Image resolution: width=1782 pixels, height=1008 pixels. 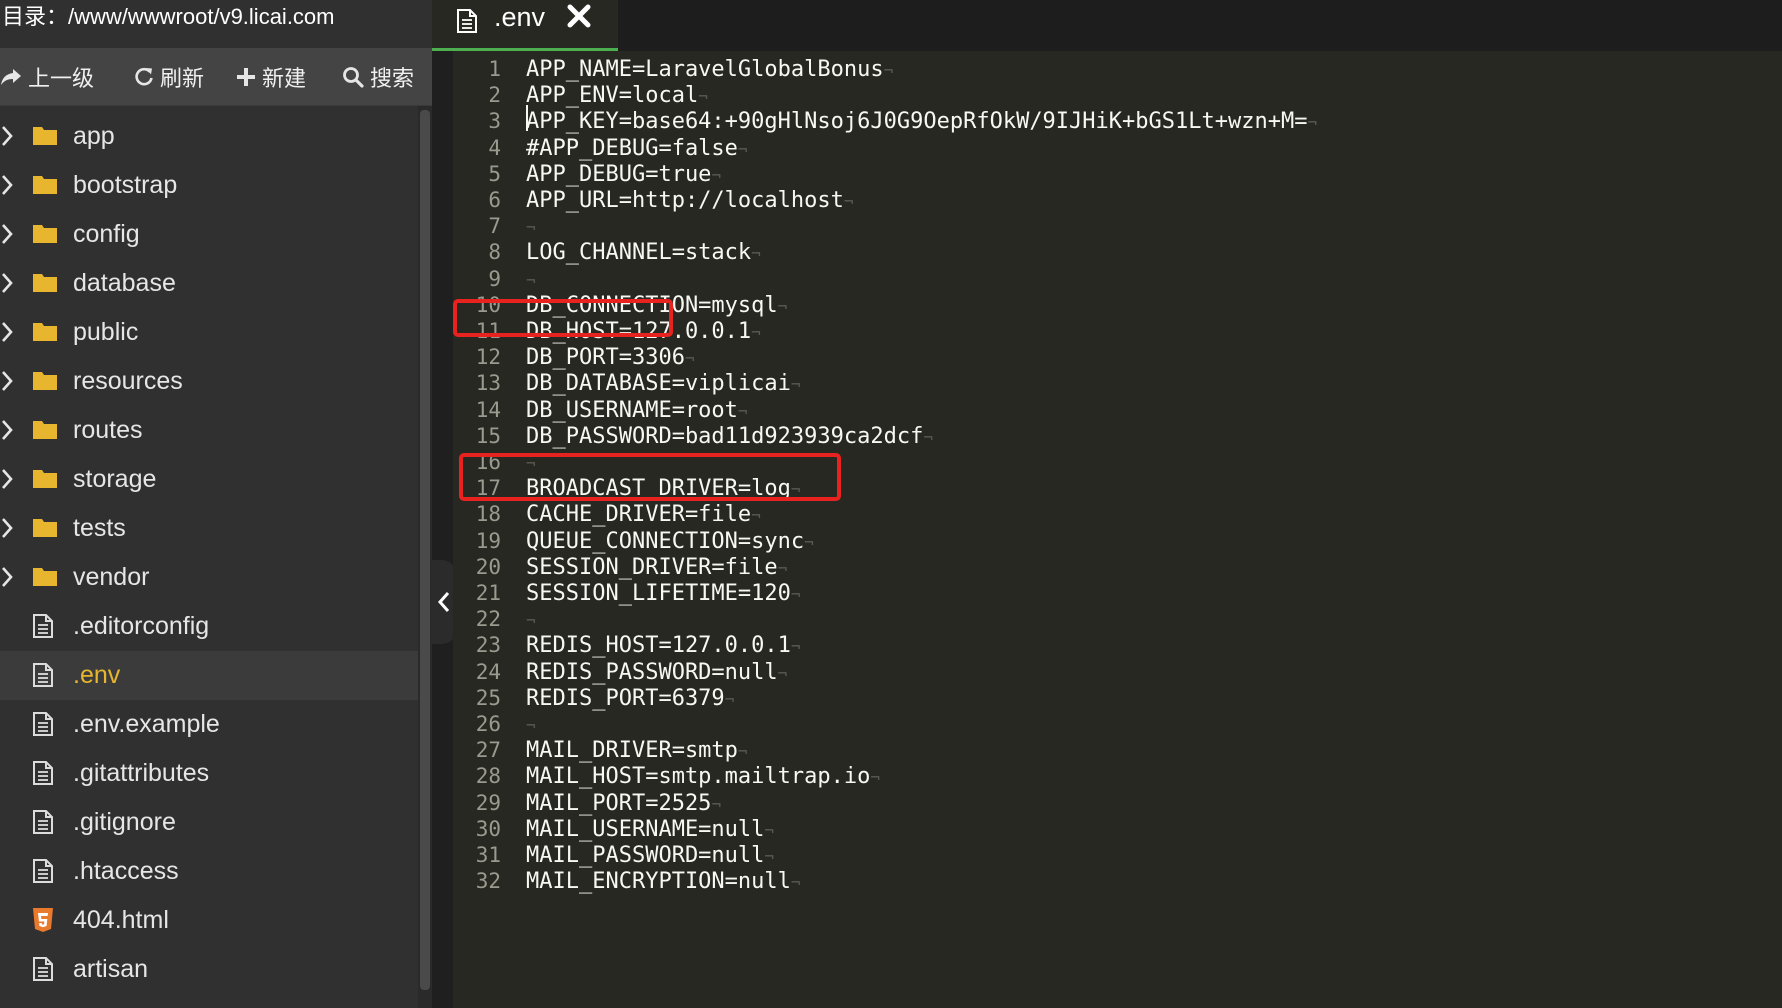 What do you see at coordinates (209, 675) in the screenshot?
I see `file-item: .env` at bounding box center [209, 675].